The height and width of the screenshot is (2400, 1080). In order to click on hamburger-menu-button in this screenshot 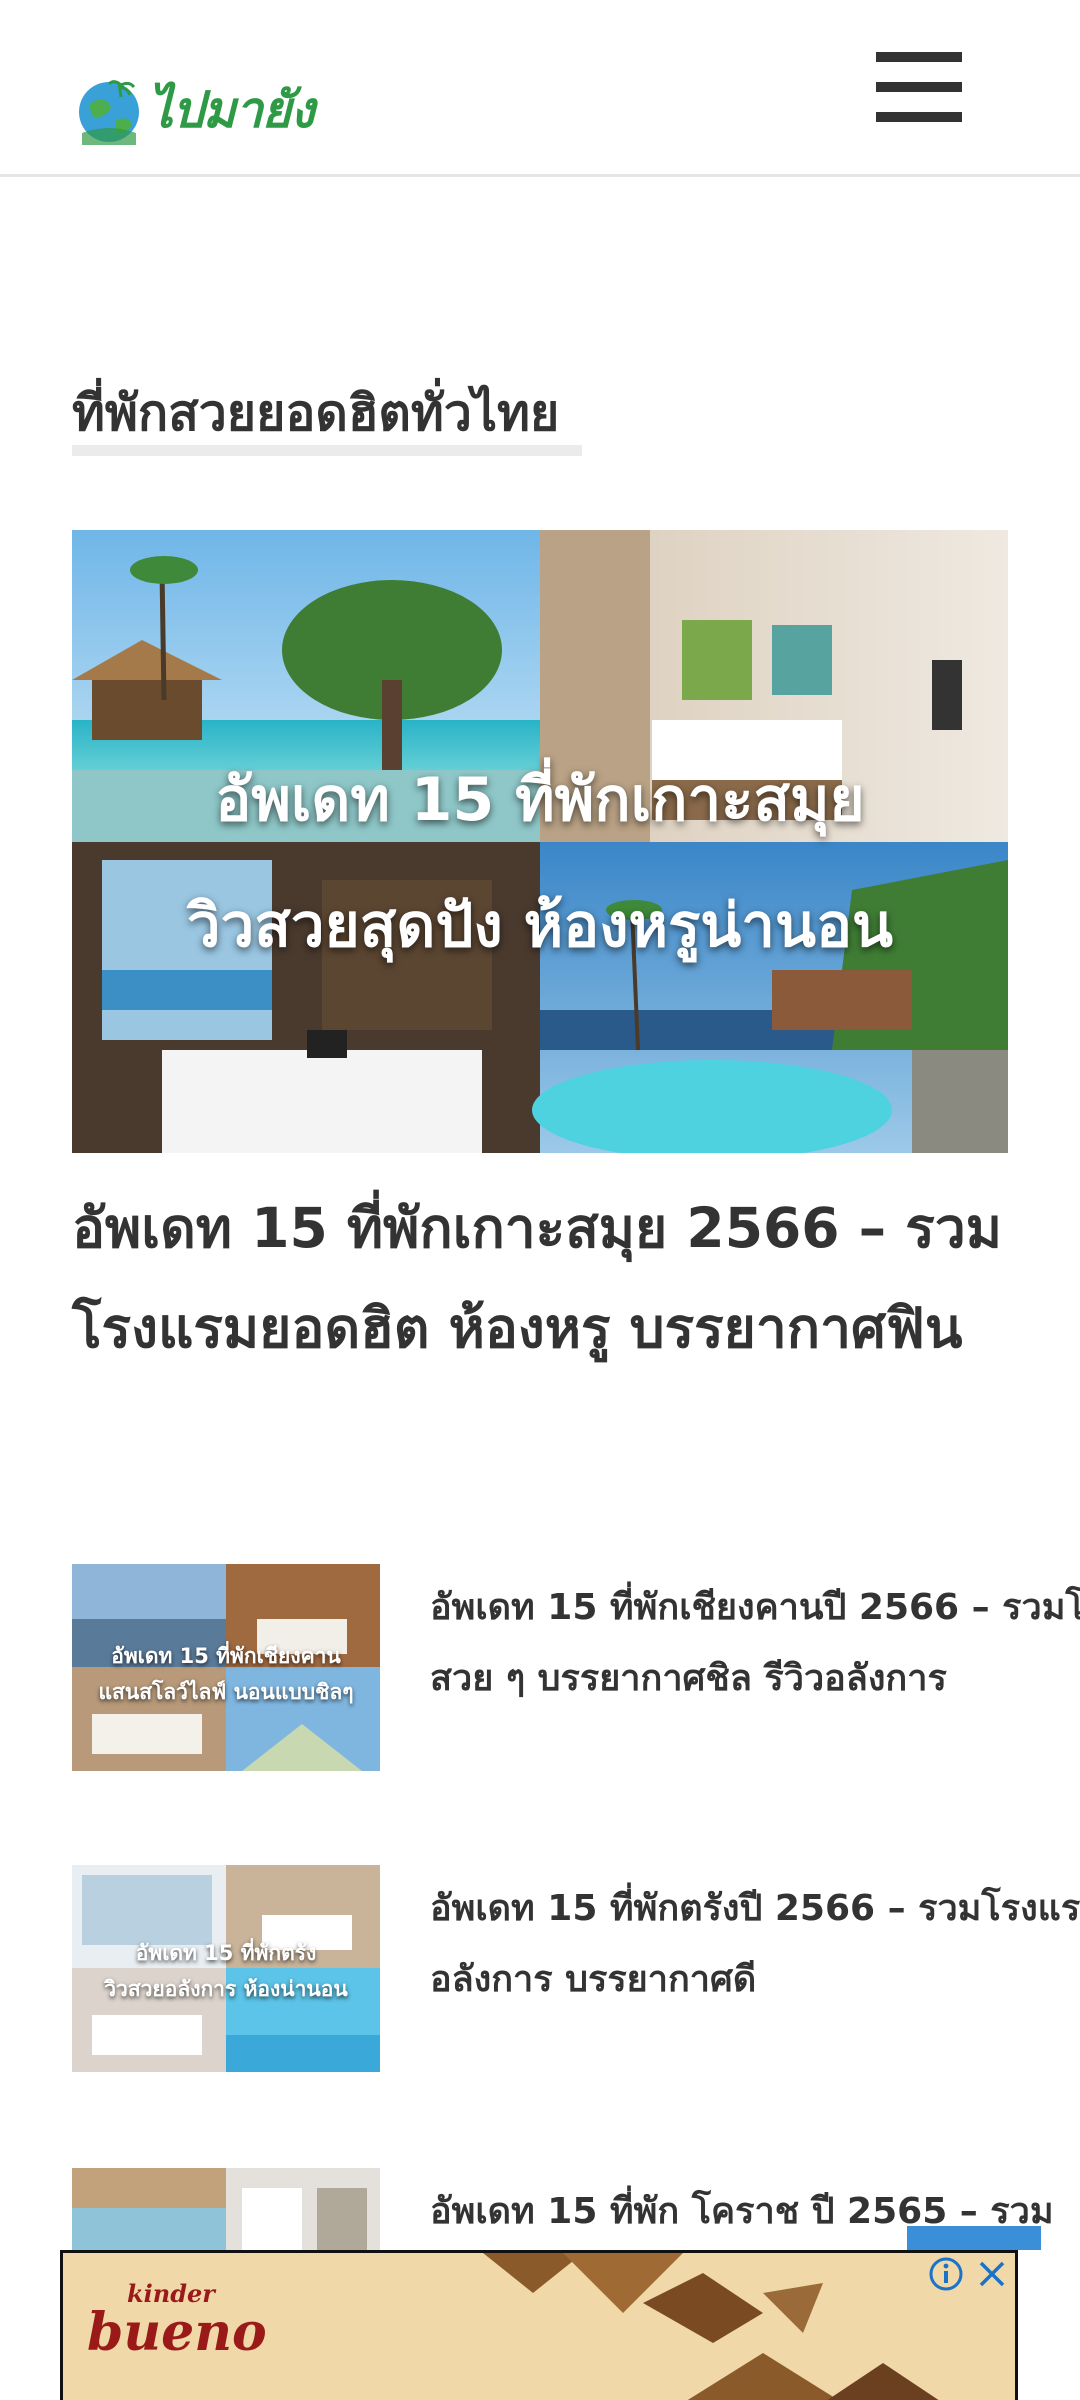, I will do `click(920, 87)`.